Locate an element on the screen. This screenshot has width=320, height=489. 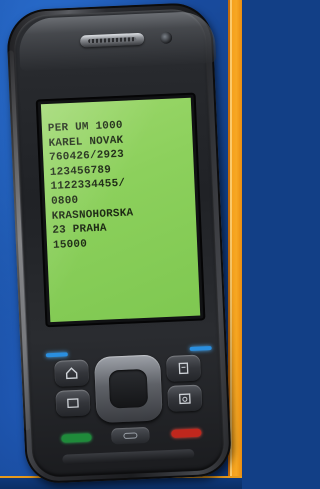
contacts-key is located at coordinates (183, 368).